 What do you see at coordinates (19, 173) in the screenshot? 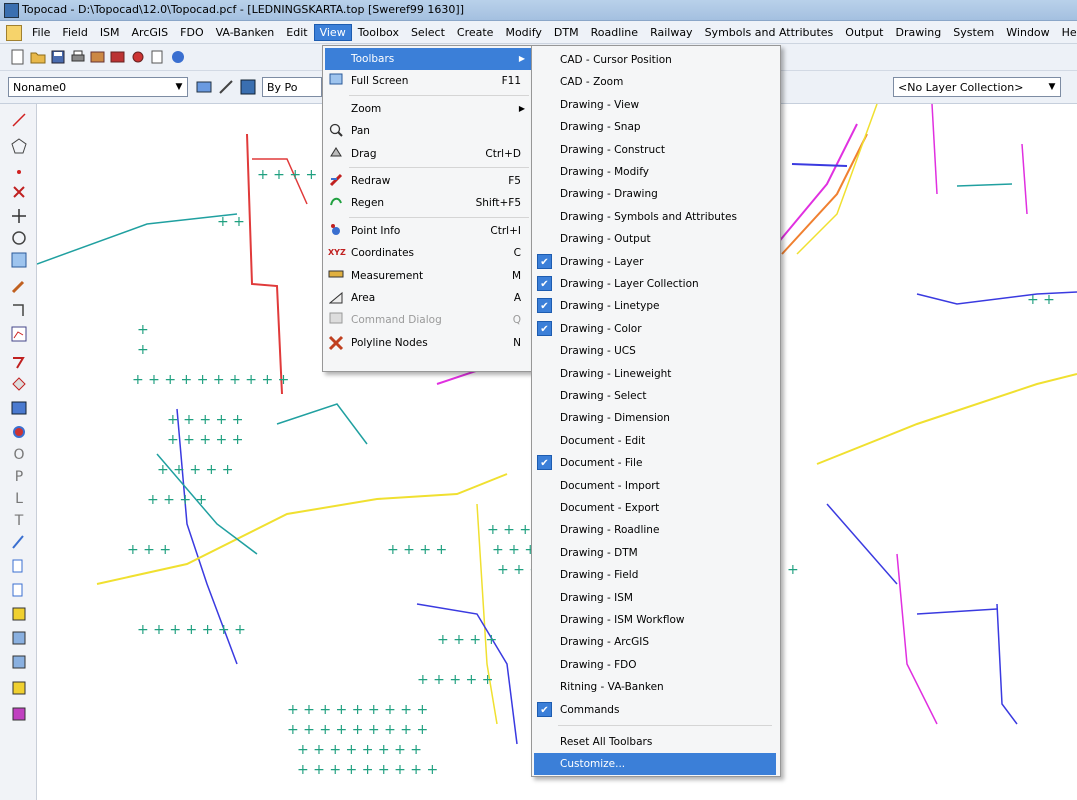
I see `point-icon` at bounding box center [19, 173].